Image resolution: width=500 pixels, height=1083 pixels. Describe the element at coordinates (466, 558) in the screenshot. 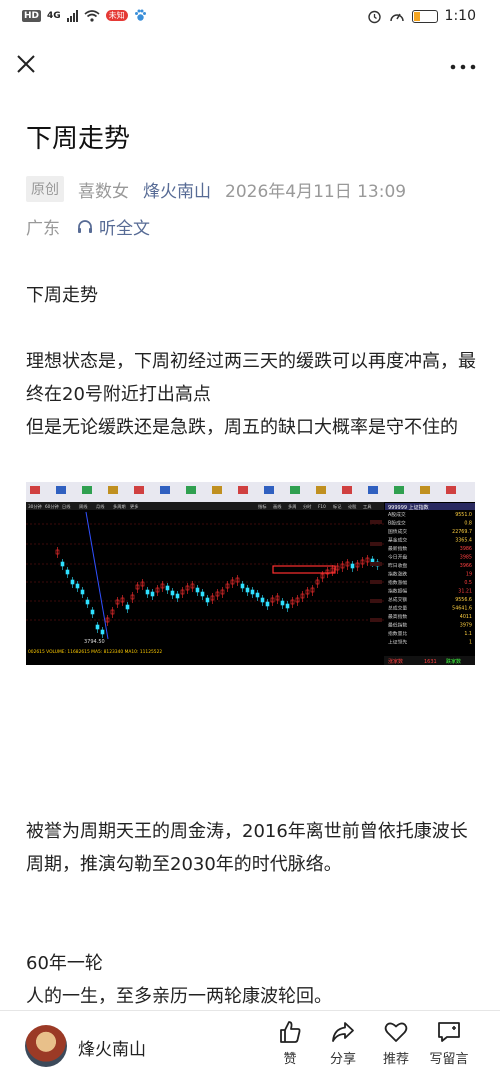

I see `panel-row-value: 3985` at that location.